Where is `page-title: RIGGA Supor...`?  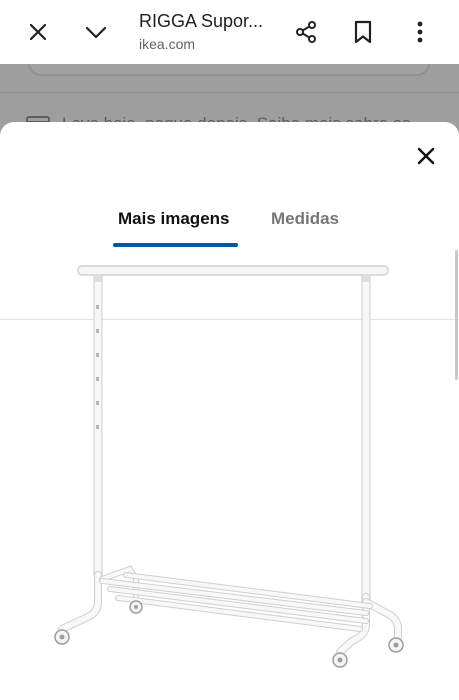
page-title: RIGGA Supor... is located at coordinates (201, 21).